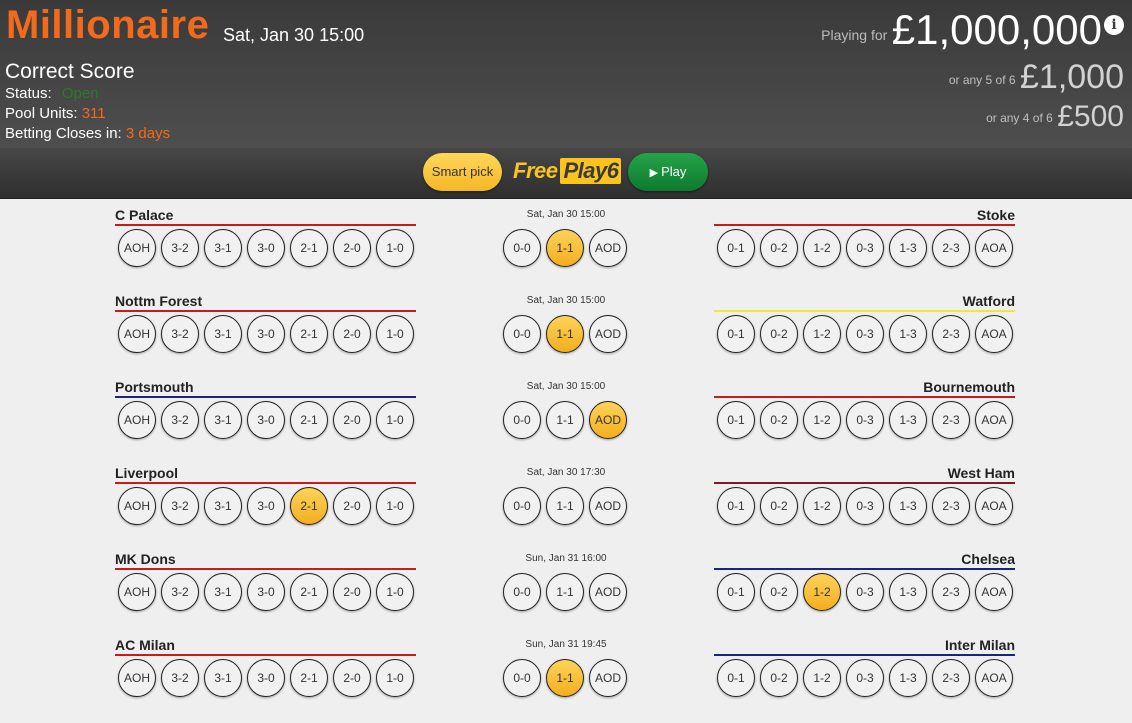 The height and width of the screenshot is (723, 1132). I want to click on info-icon: i, so click(1114, 25).